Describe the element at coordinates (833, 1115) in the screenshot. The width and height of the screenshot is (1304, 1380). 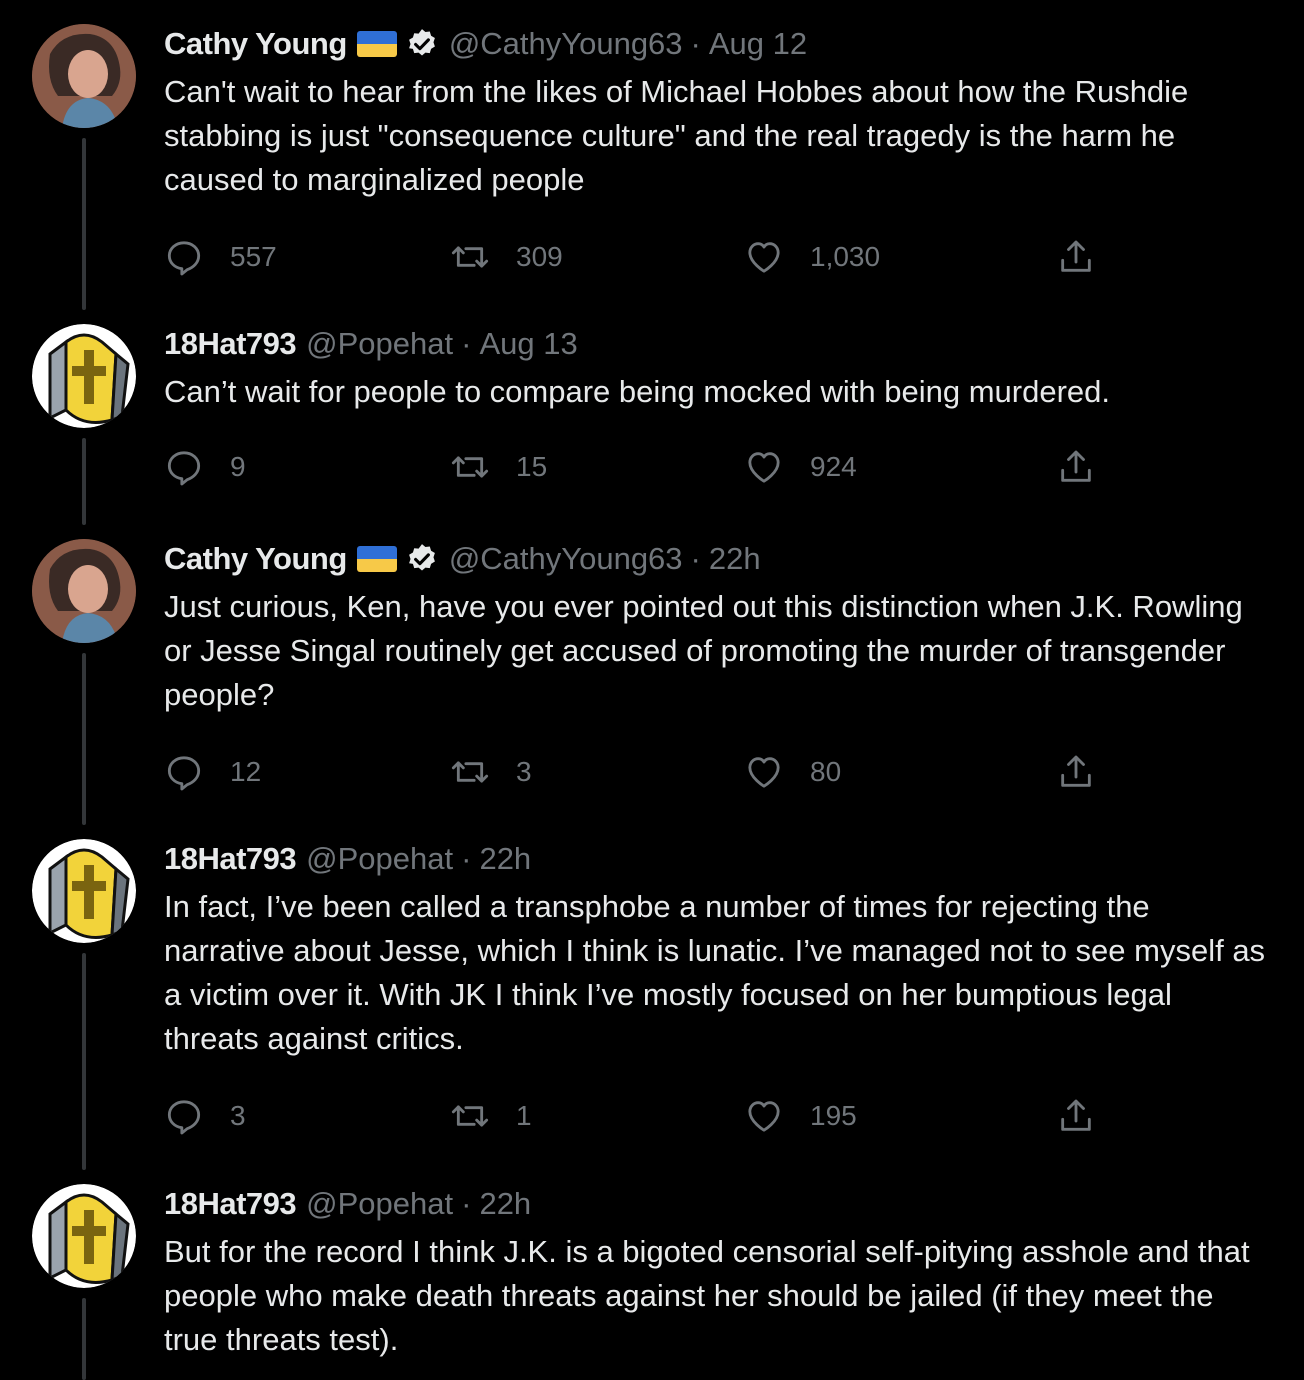
I see `like-count: 195` at that location.